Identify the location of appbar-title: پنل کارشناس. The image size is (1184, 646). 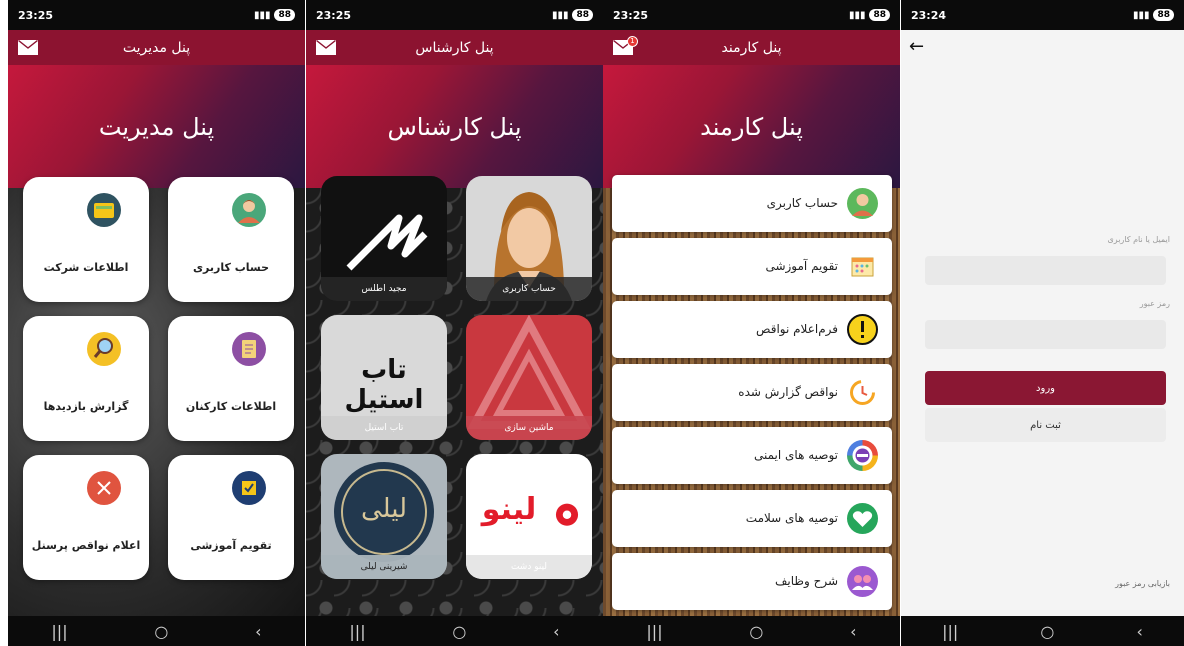
(454, 47).